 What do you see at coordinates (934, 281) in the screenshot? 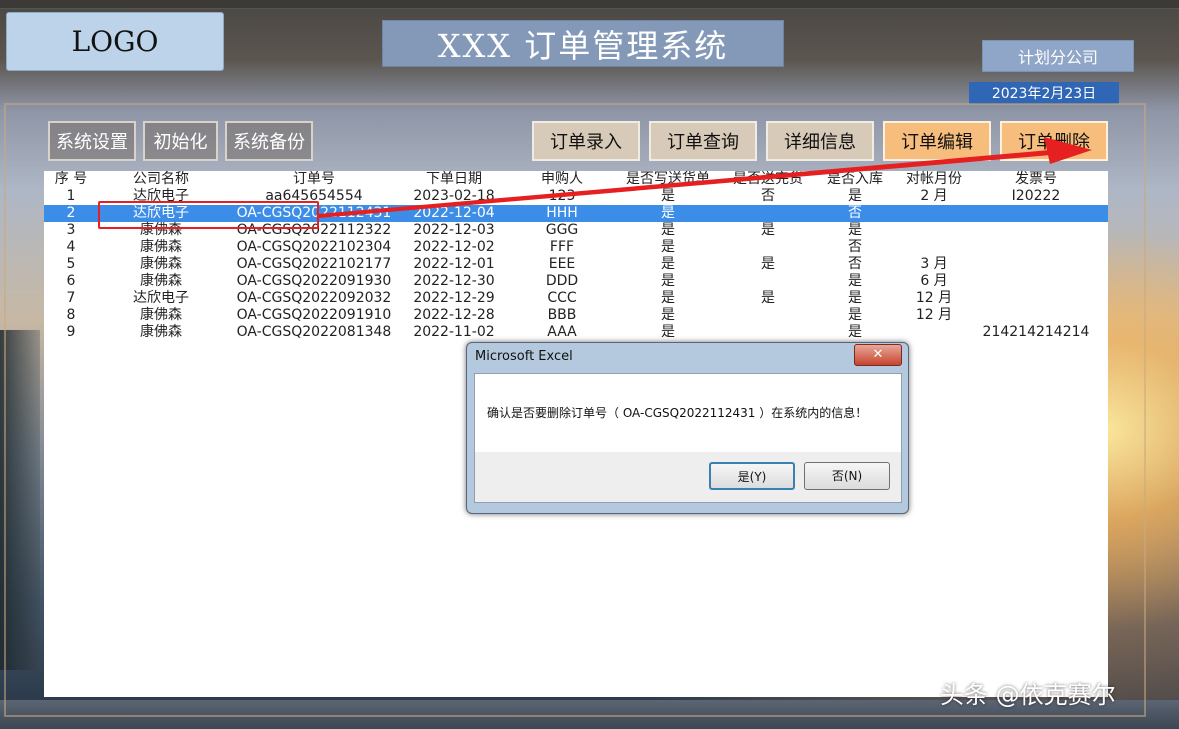
I see `table-cell: 6 月` at bounding box center [934, 281].